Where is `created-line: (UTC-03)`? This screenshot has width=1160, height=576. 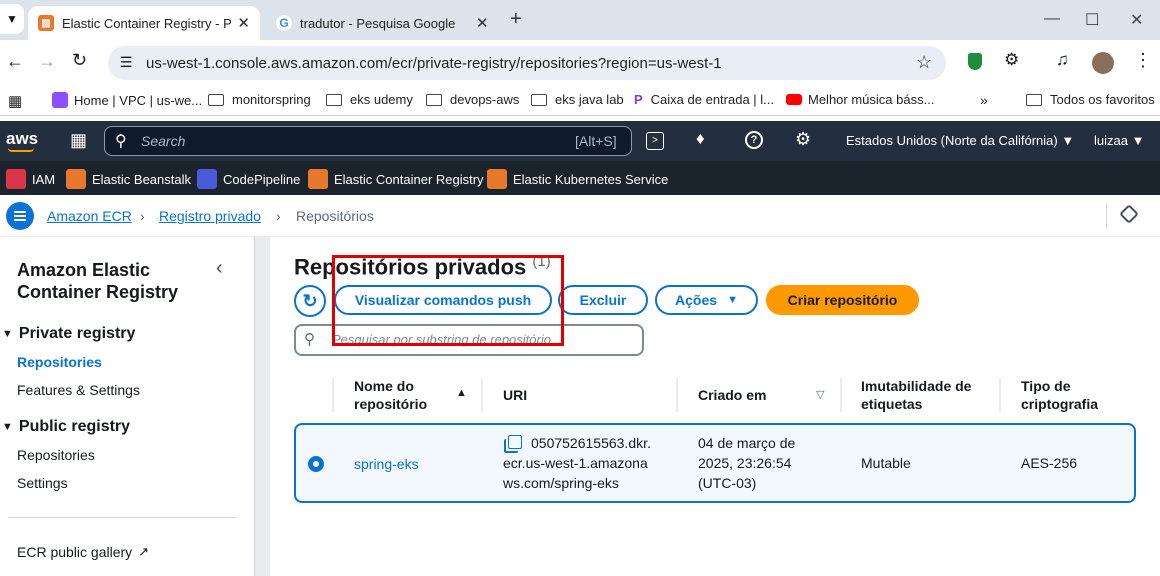 created-line: (UTC-03) is located at coordinates (727, 483).